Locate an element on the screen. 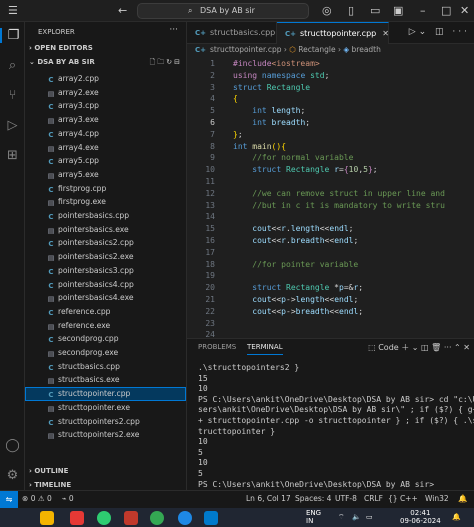  volume-icon: 🔈 is located at coordinates (356, 517).